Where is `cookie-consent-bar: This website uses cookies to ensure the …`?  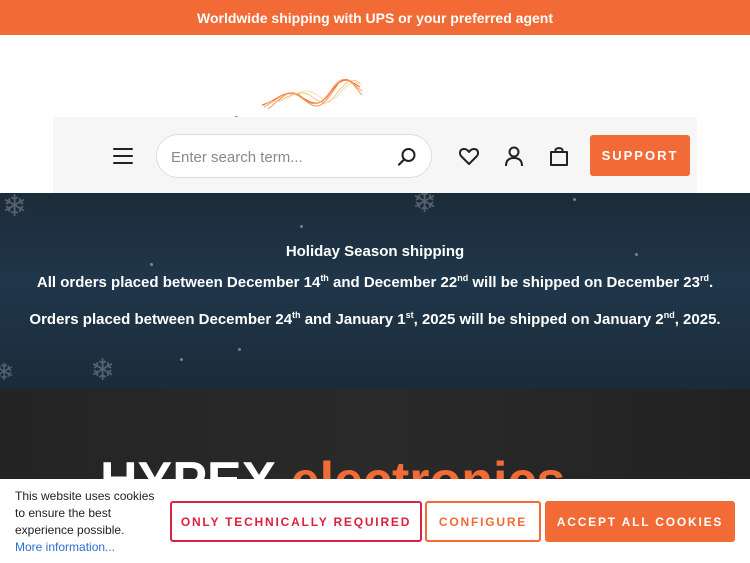
cookie-consent-bar: This website uses cookies to ensure the … is located at coordinates (375, 521).